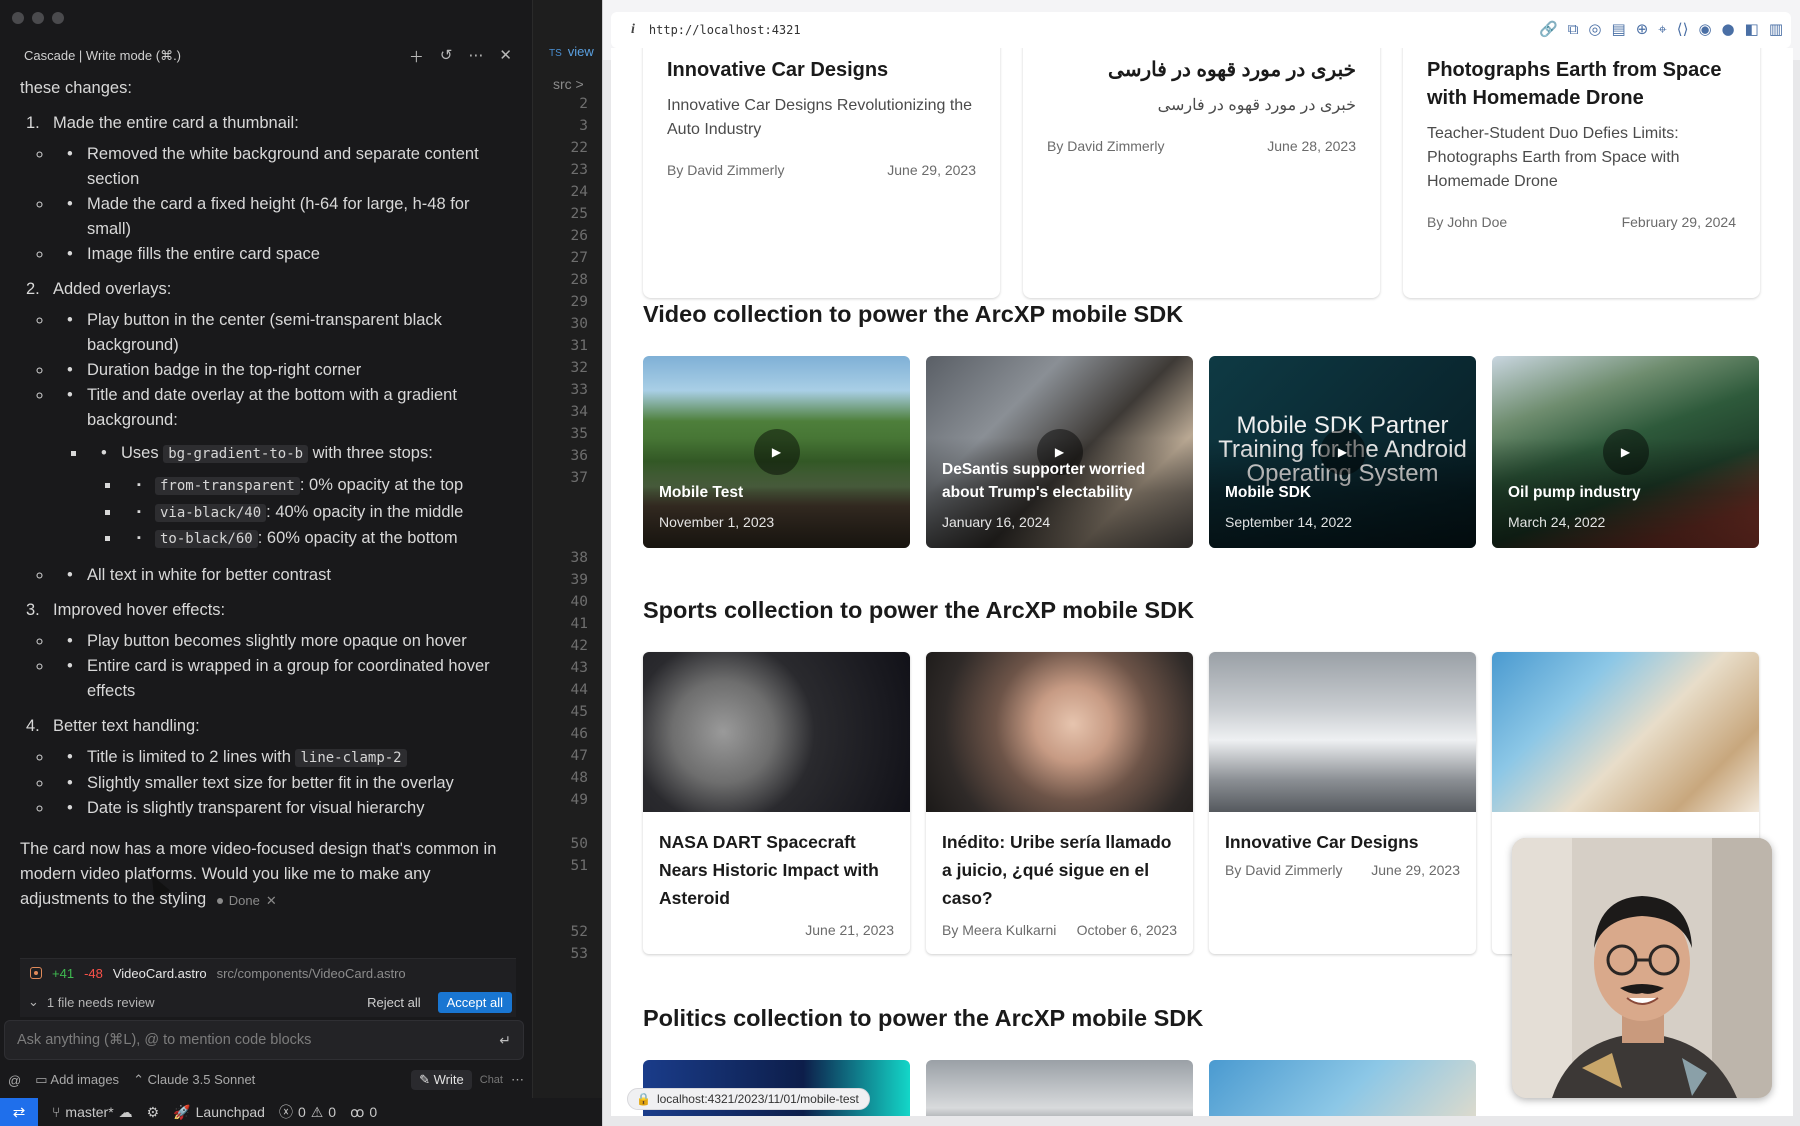  Describe the element at coordinates (153, 1112) in the screenshot. I see `extension-icon: ⚙` at that location.